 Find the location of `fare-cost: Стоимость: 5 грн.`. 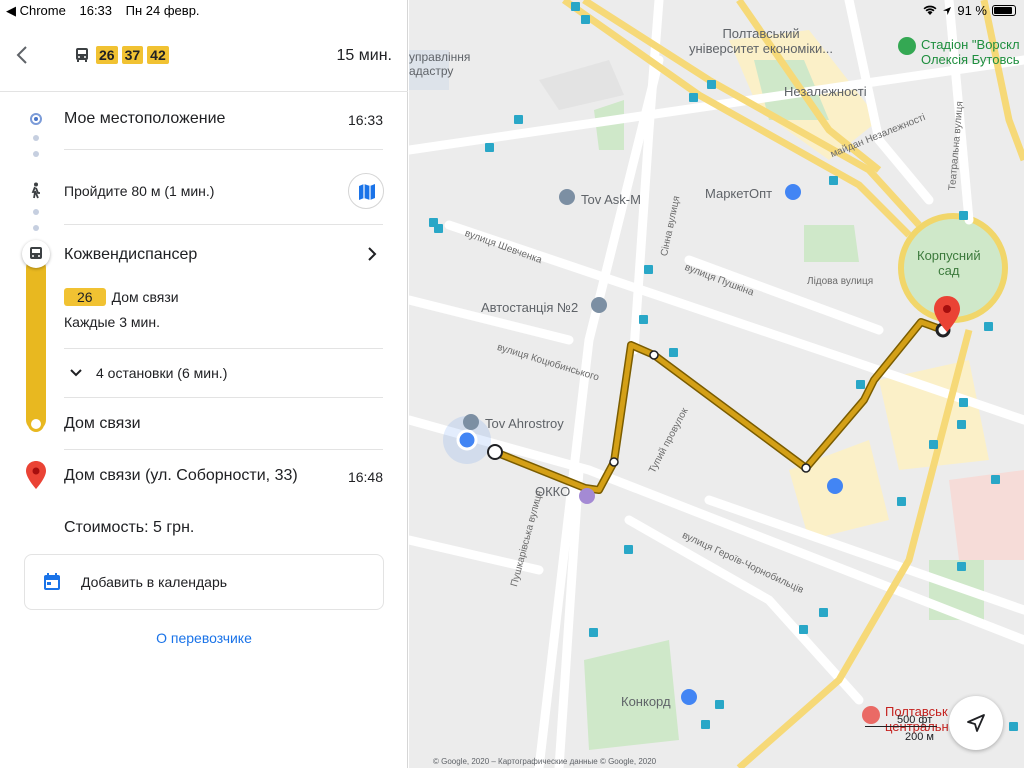

fare-cost: Стоимость: 5 грн. is located at coordinates (129, 527).